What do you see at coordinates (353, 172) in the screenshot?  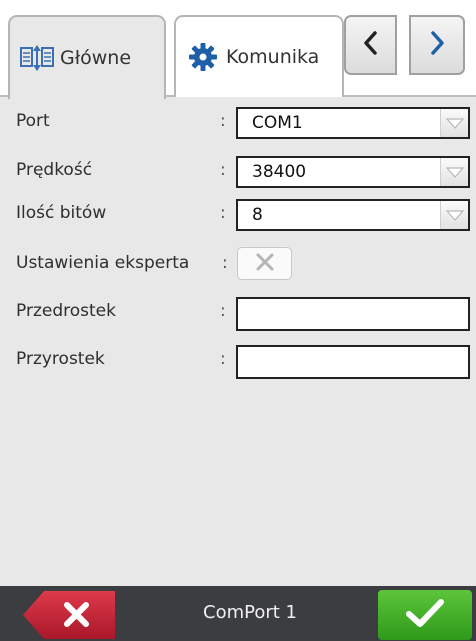 I see `speed-select: 38400` at bounding box center [353, 172].